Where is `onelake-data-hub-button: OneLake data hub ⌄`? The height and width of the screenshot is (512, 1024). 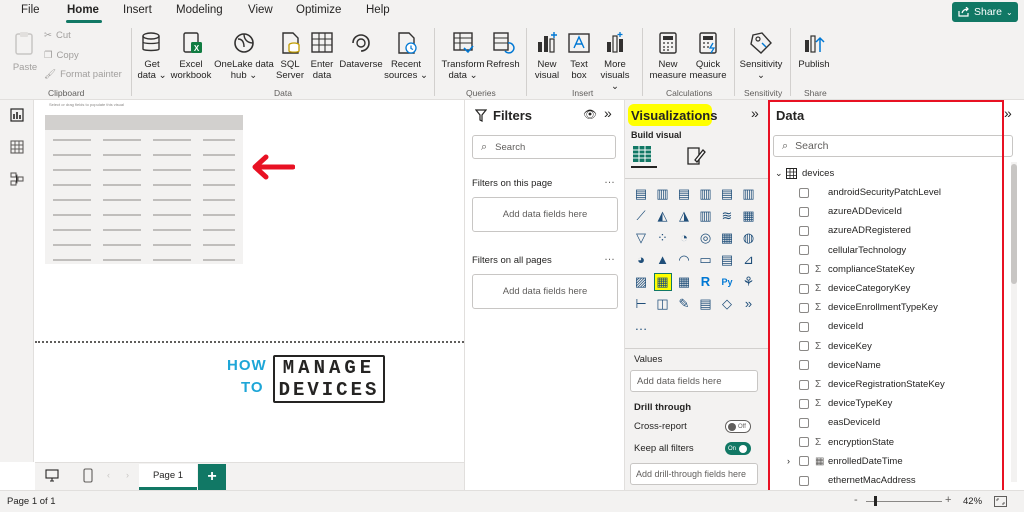 onelake-data-hub-button: OneLake data hub ⌄ is located at coordinates (244, 55).